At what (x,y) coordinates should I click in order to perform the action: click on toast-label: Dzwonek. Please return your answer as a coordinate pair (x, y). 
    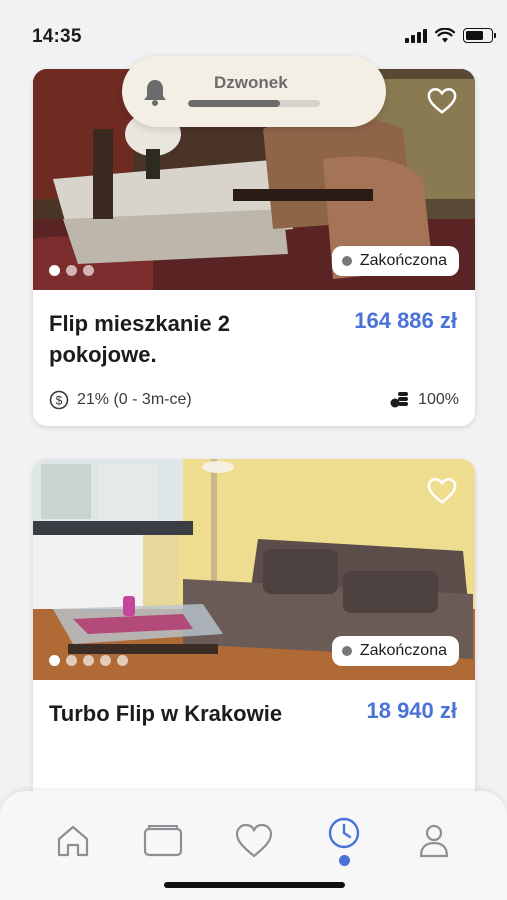
    Looking at the image, I should click on (251, 82).